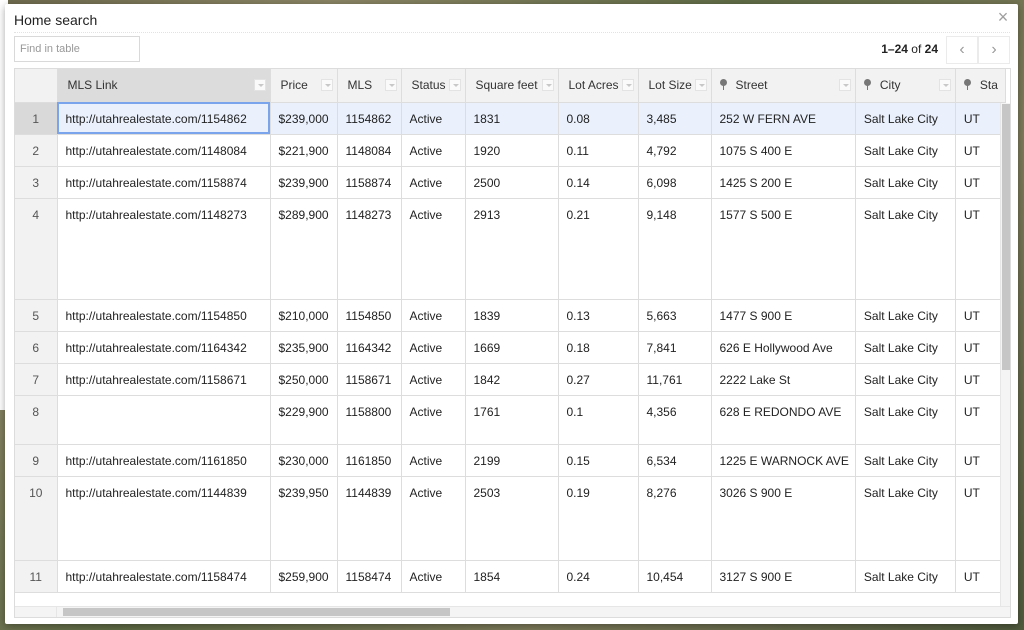  What do you see at coordinates (783, 249) in the screenshot?
I see `cell-street: 1577 S 500 E` at bounding box center [783, 249].